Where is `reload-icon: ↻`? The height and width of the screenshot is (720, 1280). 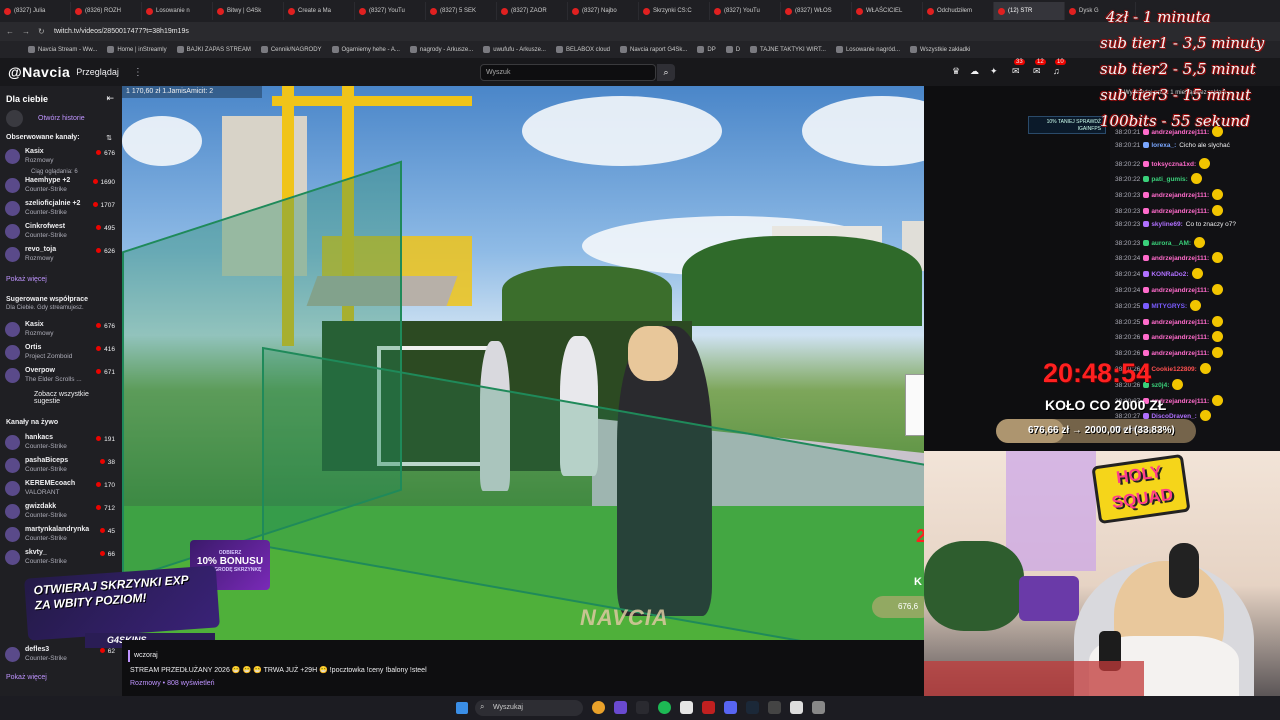
reload-icon: ↻ is located at coordinates (42, 31).